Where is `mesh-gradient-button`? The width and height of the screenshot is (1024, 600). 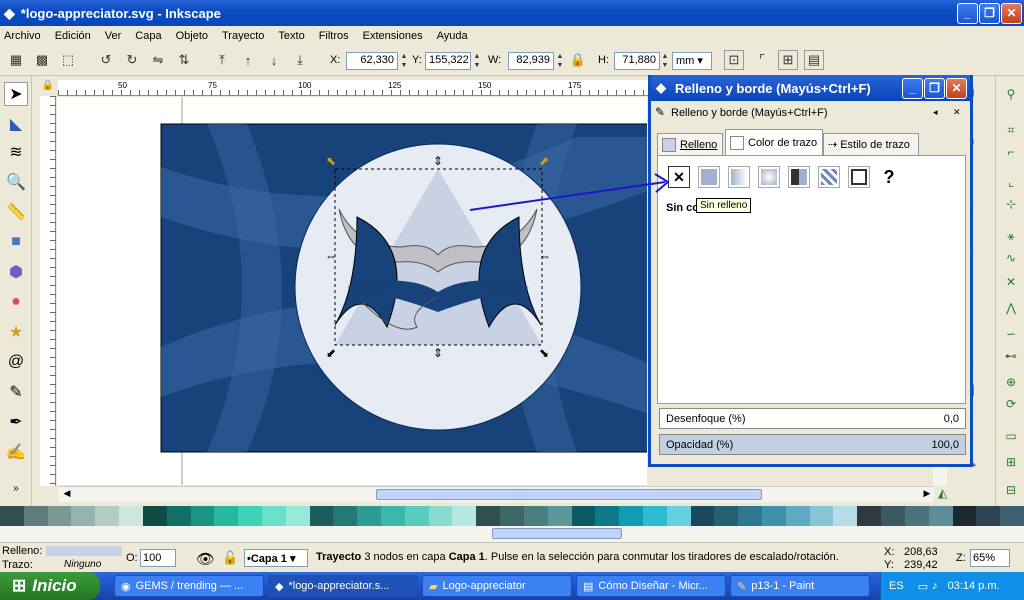 mesh-gradient-button is located at coordinates (799, 177).